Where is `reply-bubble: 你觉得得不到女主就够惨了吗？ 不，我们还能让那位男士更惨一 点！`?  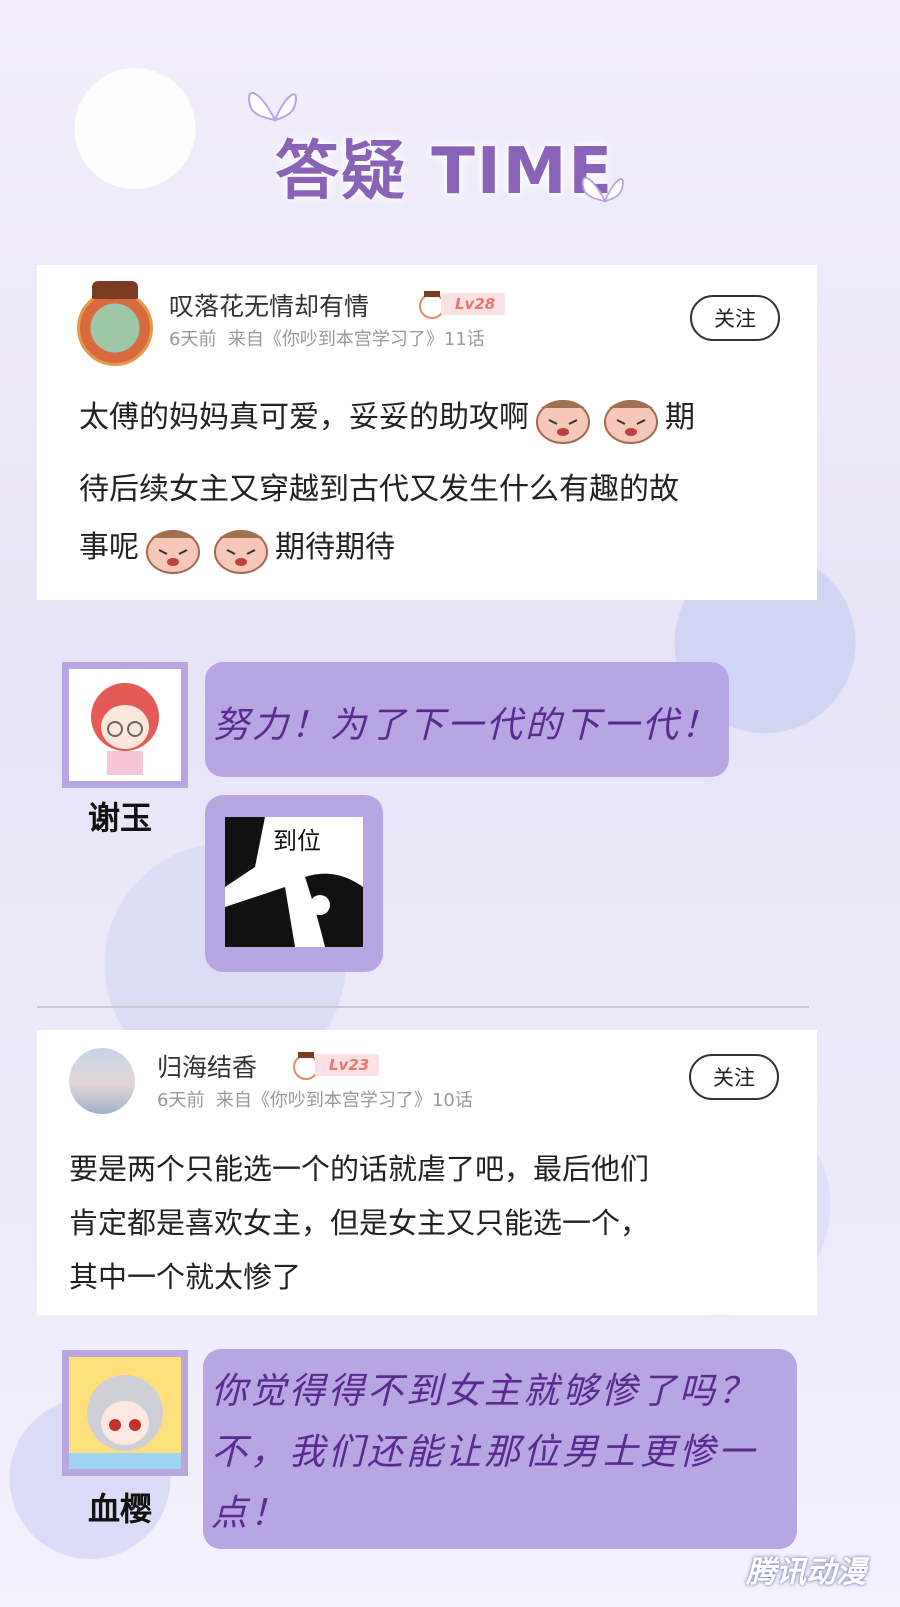 reply-bubble: 你觉得得不到女主就够惨了吗？ 不，我们还能让那位男士更惨一 点！ is located at coordinates (500, 1449).